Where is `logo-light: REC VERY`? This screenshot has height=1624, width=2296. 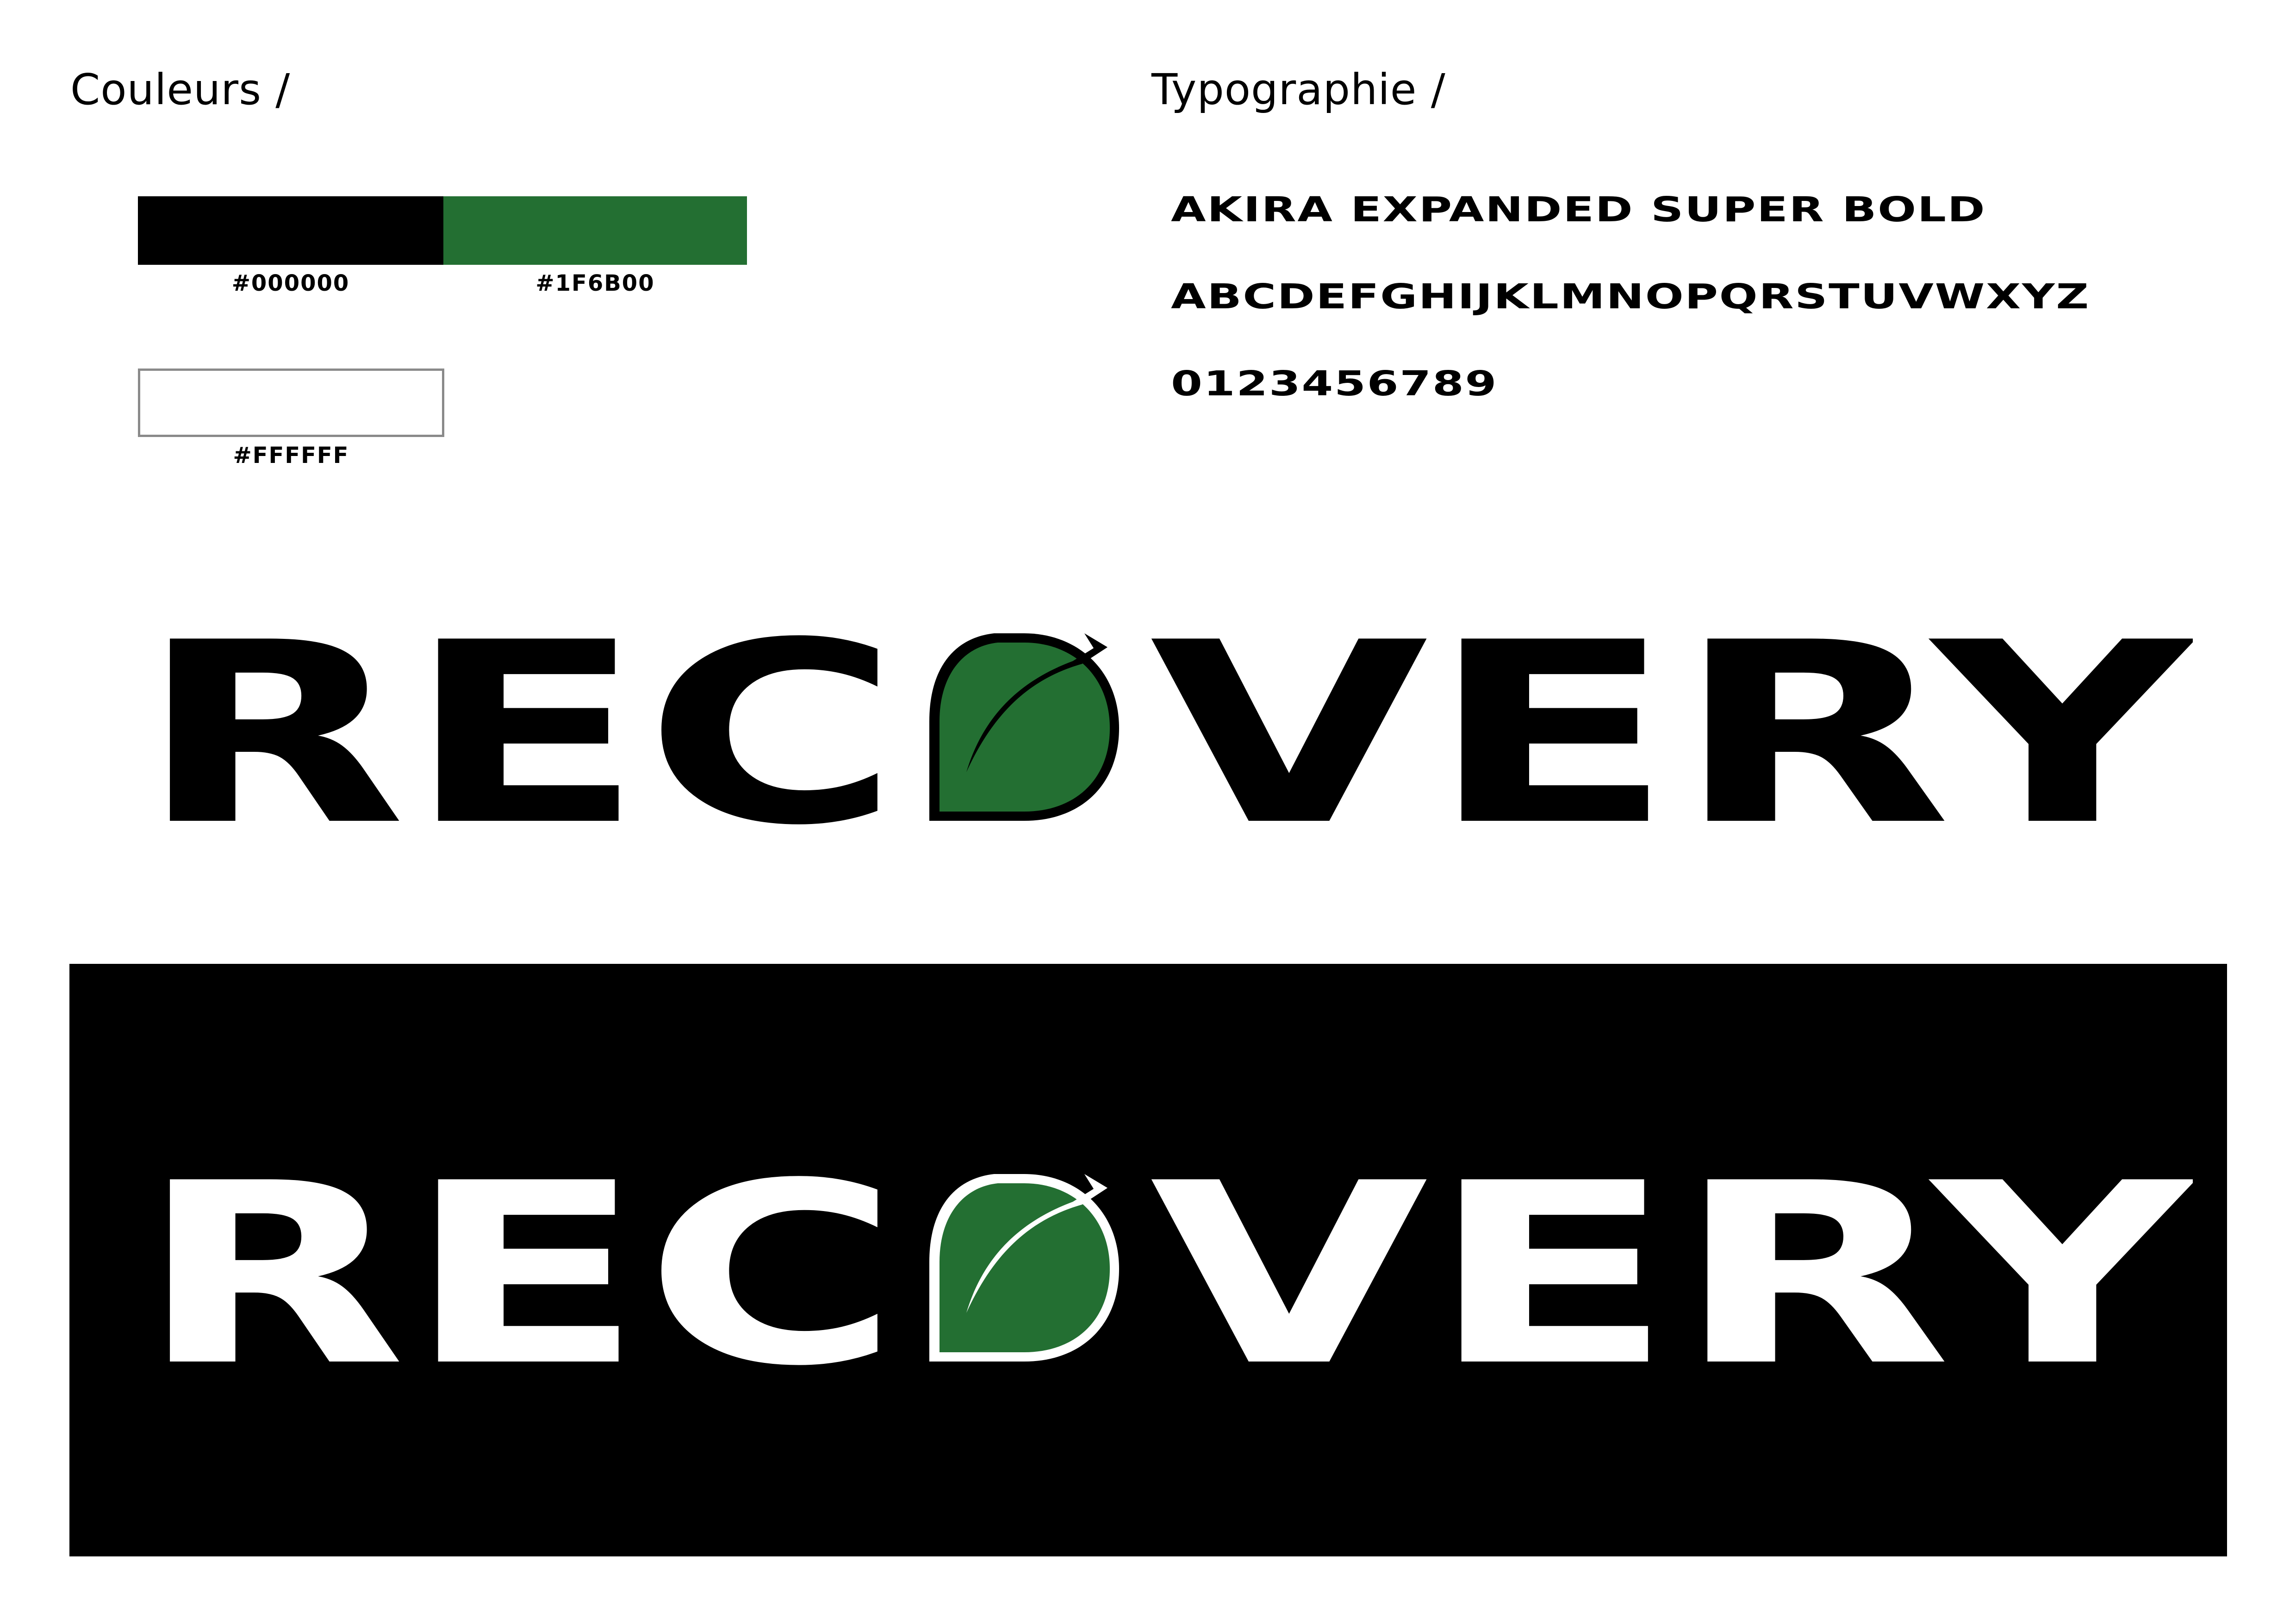
logo-light: REC VERY is located at coordinates (1165, 726).